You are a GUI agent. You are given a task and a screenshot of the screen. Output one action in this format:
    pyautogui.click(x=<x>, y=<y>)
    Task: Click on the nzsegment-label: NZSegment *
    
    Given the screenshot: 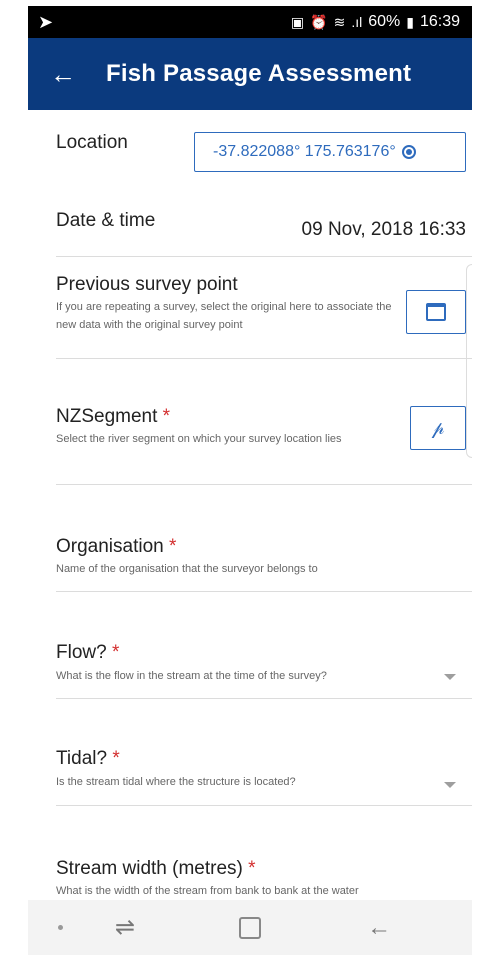 What is the action you would take?
    pyautogui.click(x=113, y=416)
    